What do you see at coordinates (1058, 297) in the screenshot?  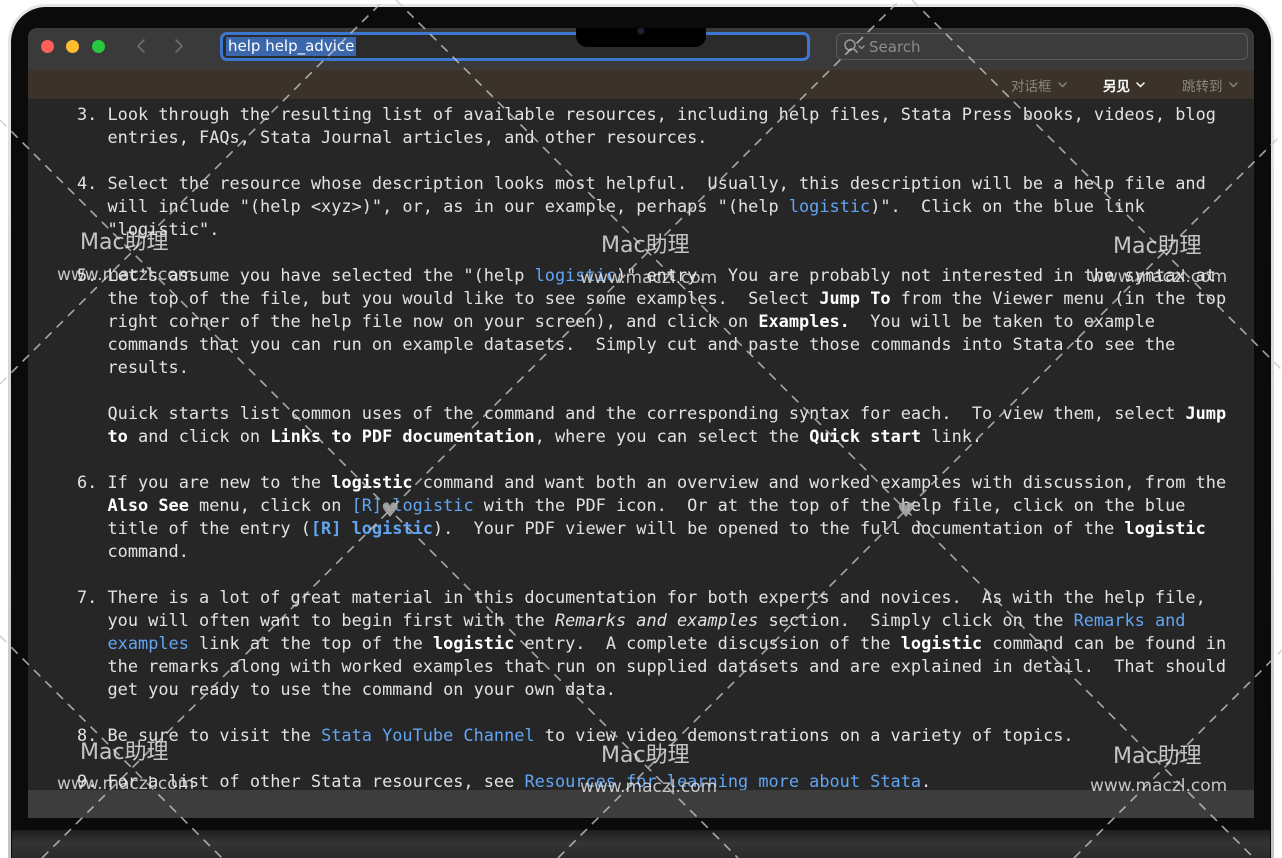 I see `help-text: from the Viewer menu (in the top` at bounding box center [1058, 297].